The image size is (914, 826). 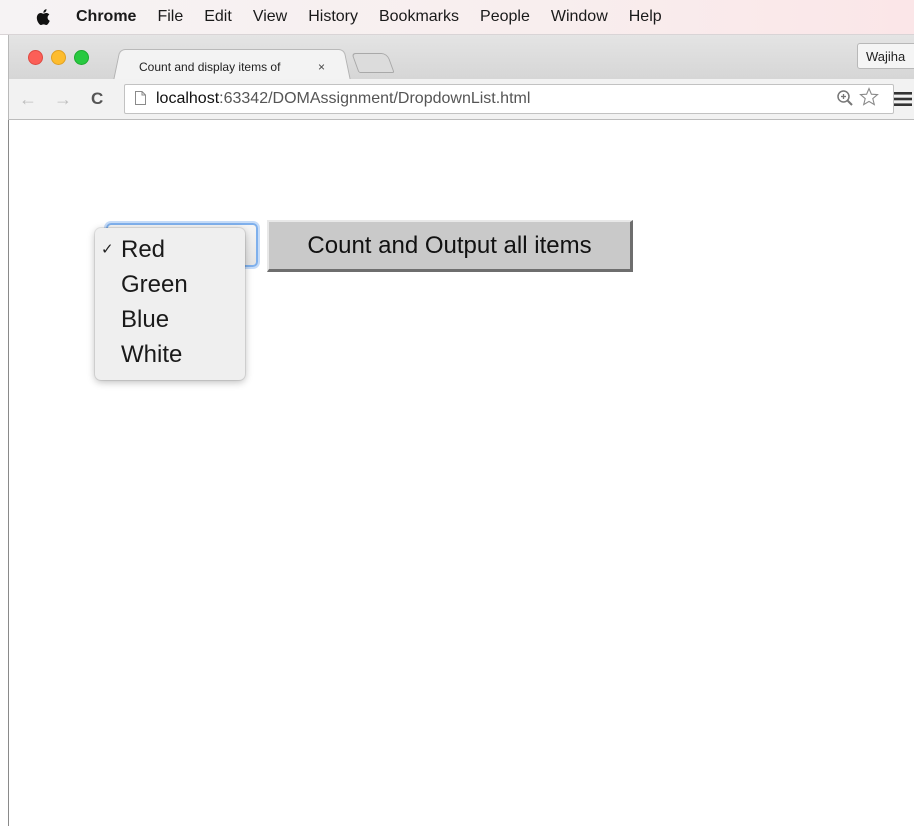 I want to click on window-maximize-button, so click(x=81, y=57).